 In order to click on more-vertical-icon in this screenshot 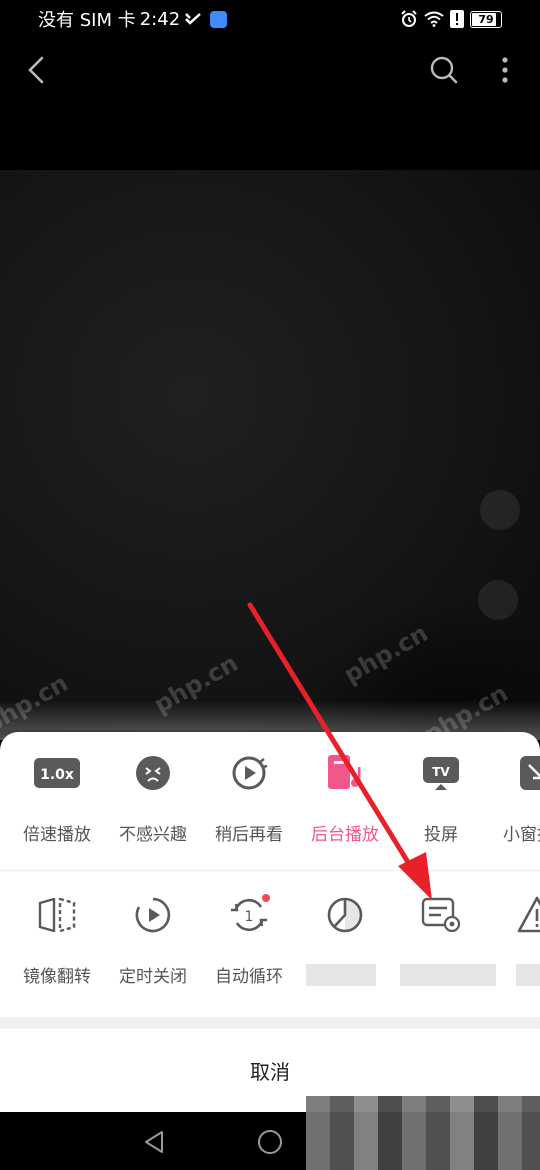, I will do `click(505, 70)`.